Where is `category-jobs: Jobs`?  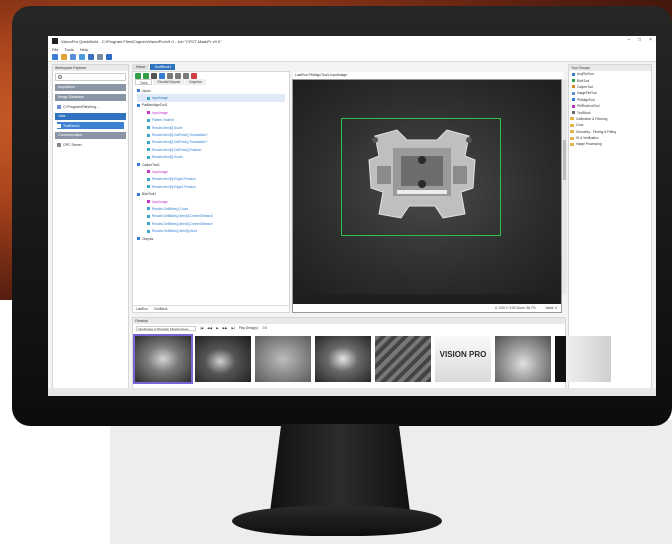
category-jobs: Jobs is located at coordinates (90, 116).